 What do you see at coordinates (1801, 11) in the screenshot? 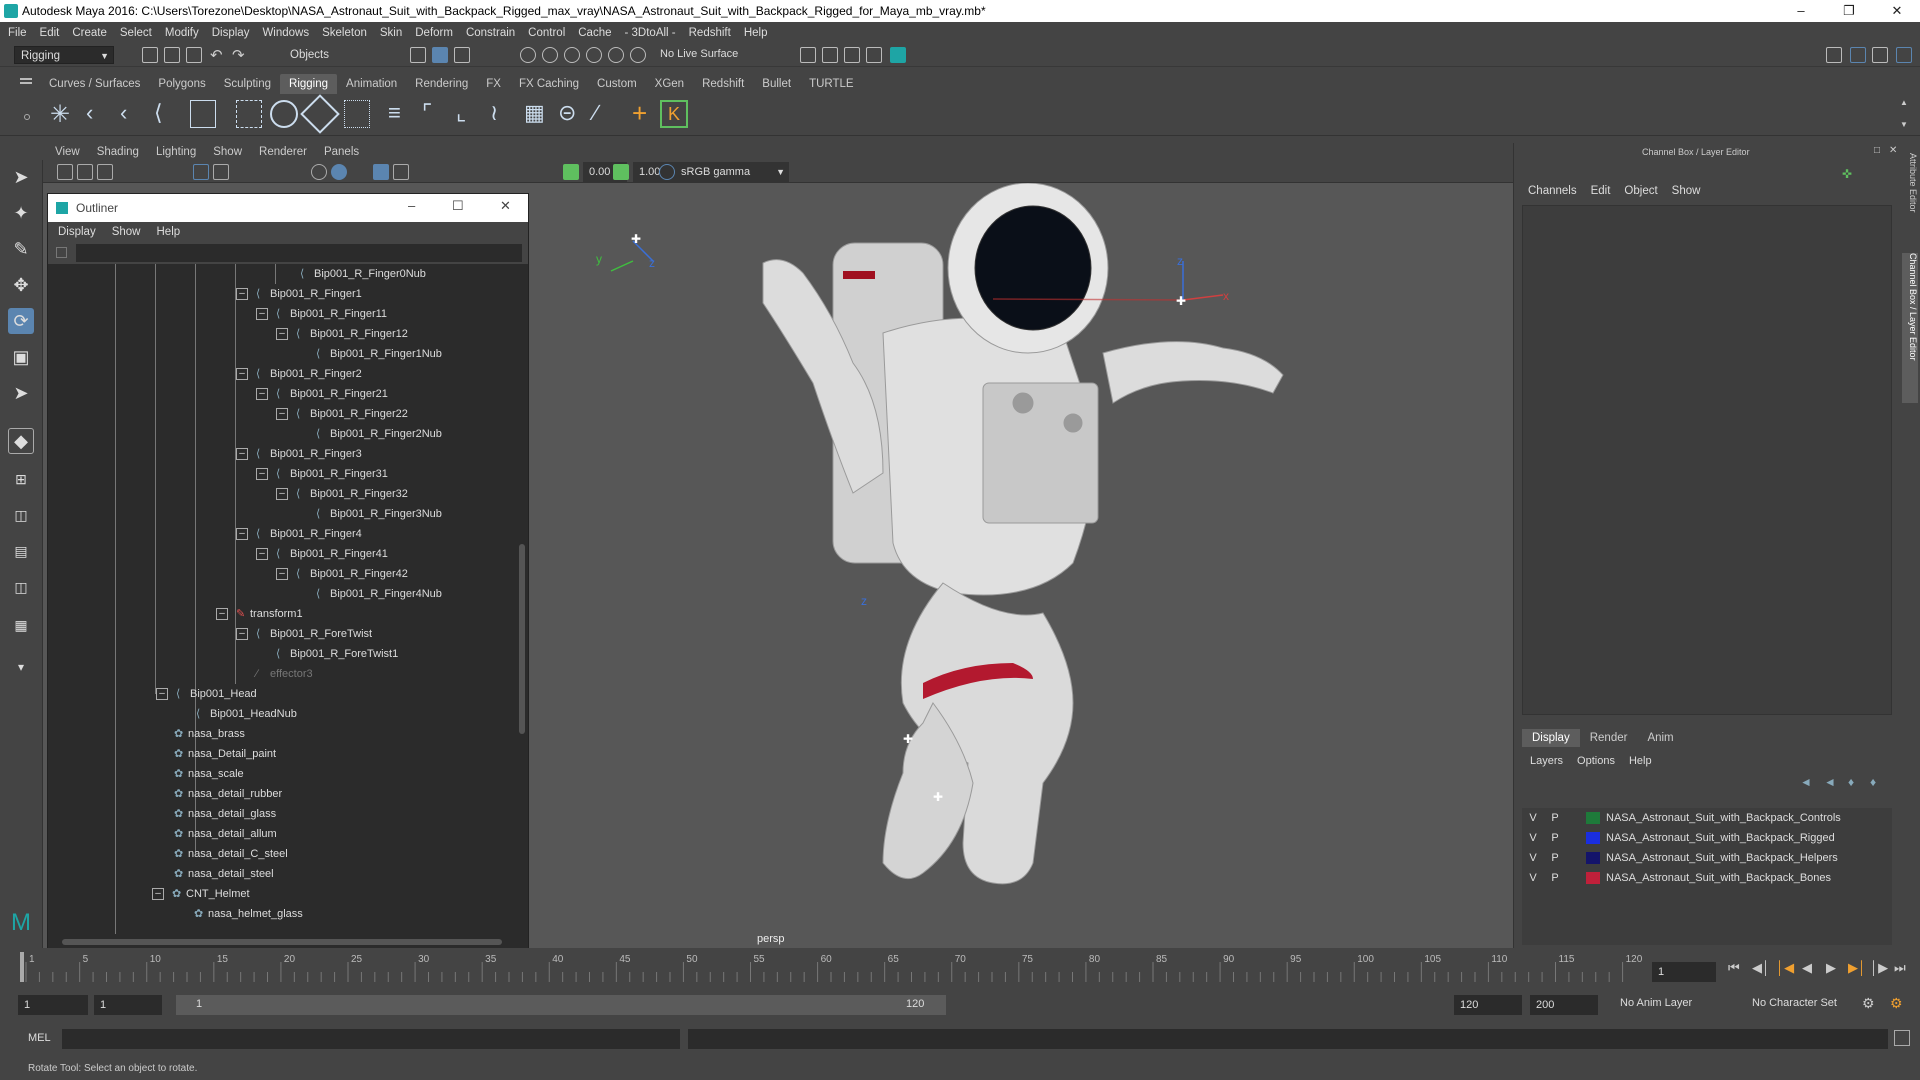
I see `minimize-button: –` at bounding box center [1801, 11].